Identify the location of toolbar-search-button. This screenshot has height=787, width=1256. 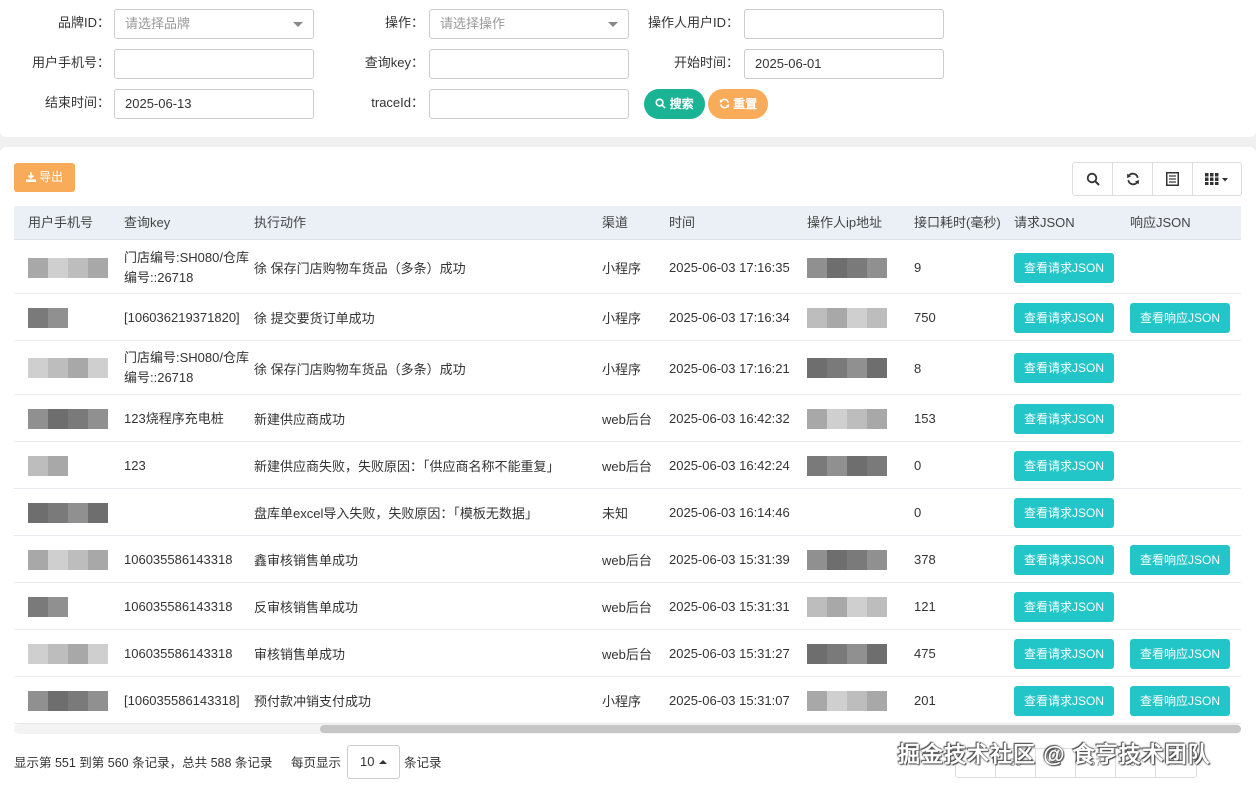
(1093, 179).